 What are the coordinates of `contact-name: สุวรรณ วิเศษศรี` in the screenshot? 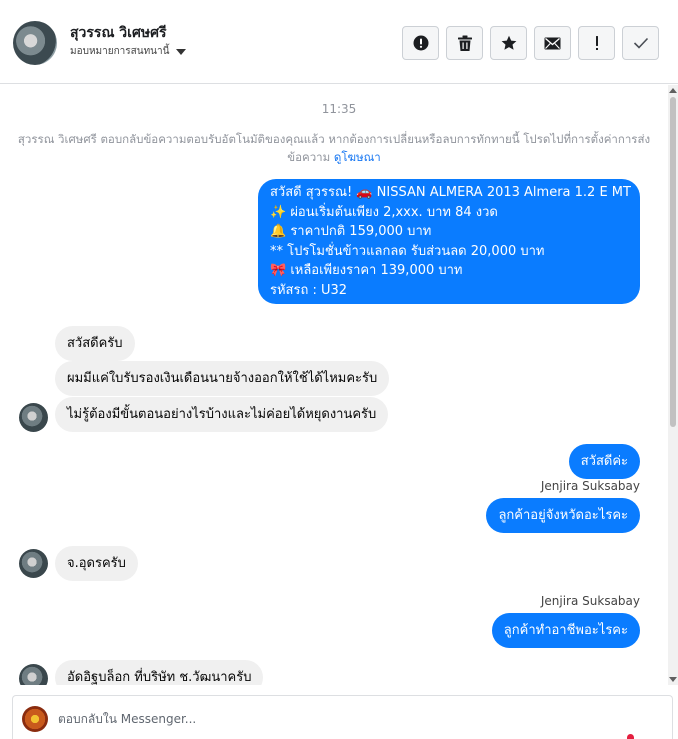 It's located at (118, 33).